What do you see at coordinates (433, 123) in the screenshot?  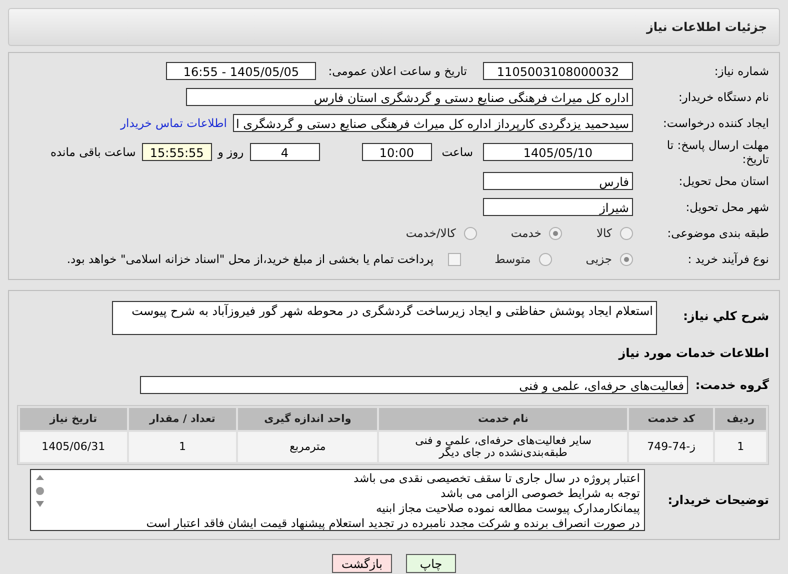 I see `creator-field: سیدحمید یزدگردی کارپرداز اداره کل میراث فرهنگی صنایع دستی و گردشگری ا` at bounding box center [433, 123].